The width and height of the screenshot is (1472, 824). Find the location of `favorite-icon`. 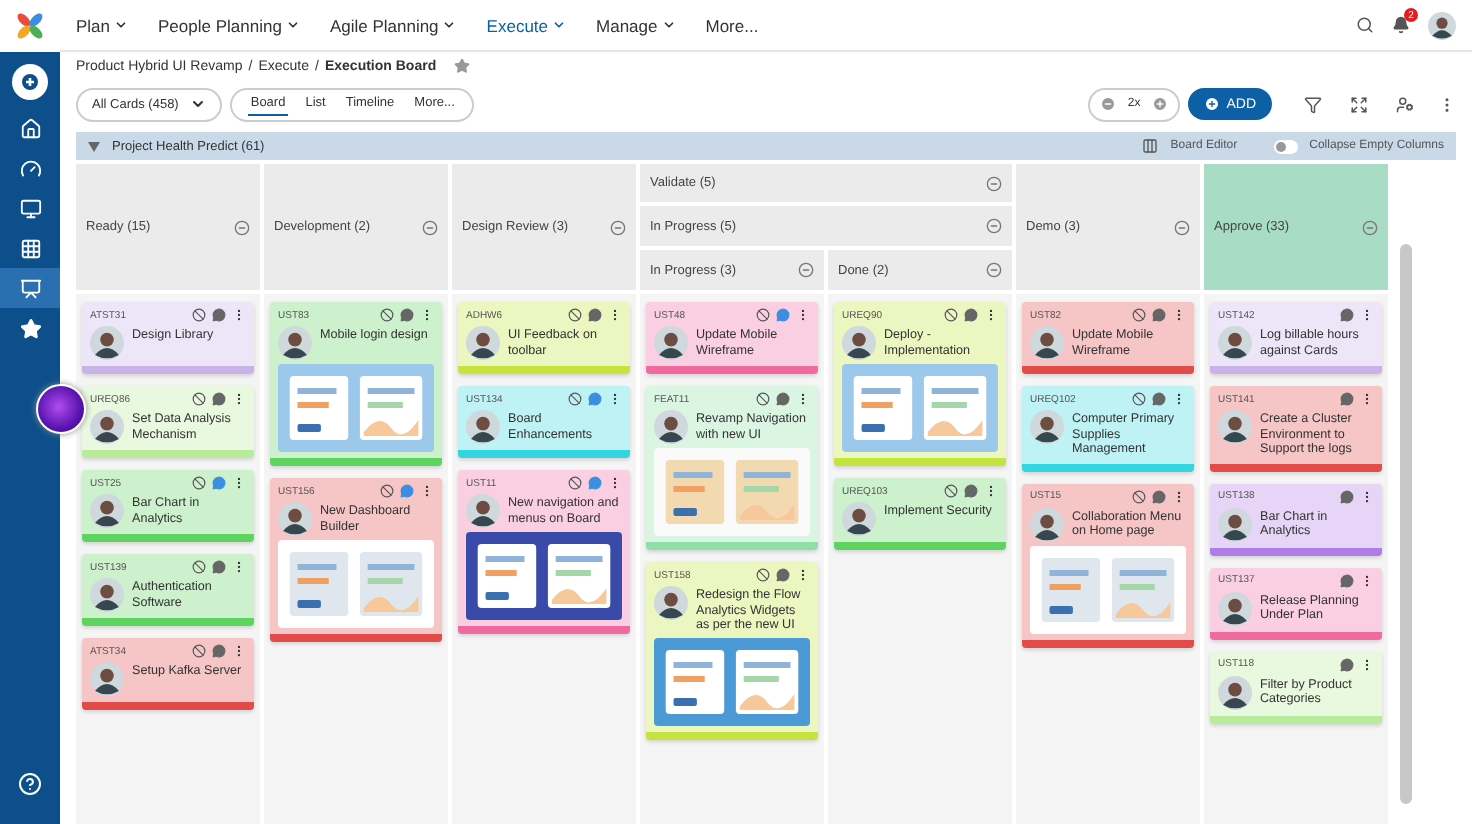

favorite-icon is located at coordinates (462, 66).